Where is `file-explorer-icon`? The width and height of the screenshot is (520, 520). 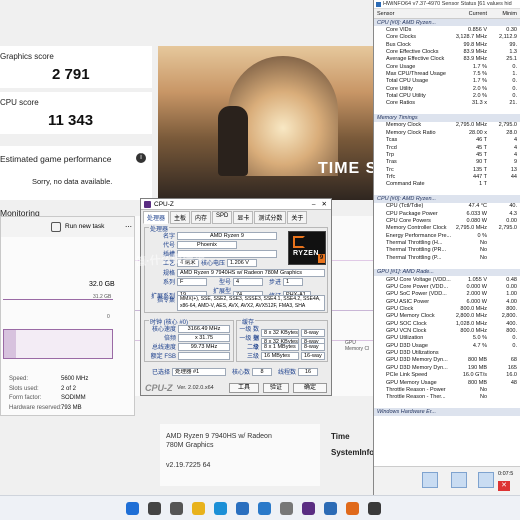 file-explorer-icon is located at coordinates (198, 508).